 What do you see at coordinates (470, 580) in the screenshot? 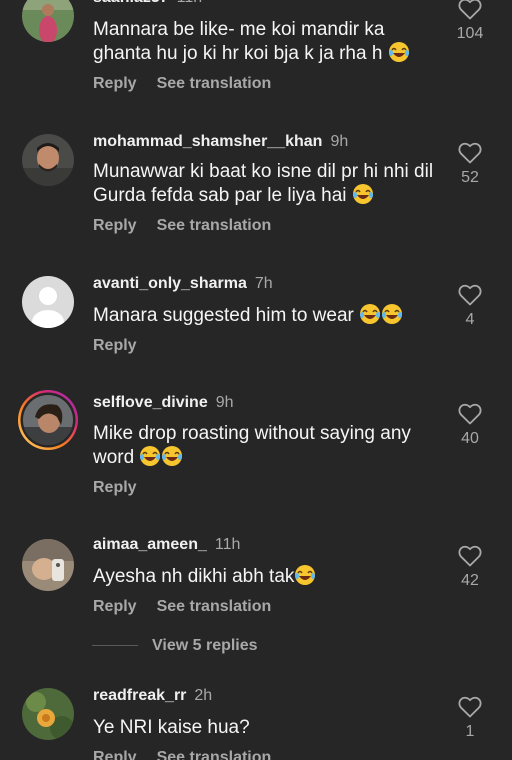
I see `like-count: 42` at bounding box center [470, 580].